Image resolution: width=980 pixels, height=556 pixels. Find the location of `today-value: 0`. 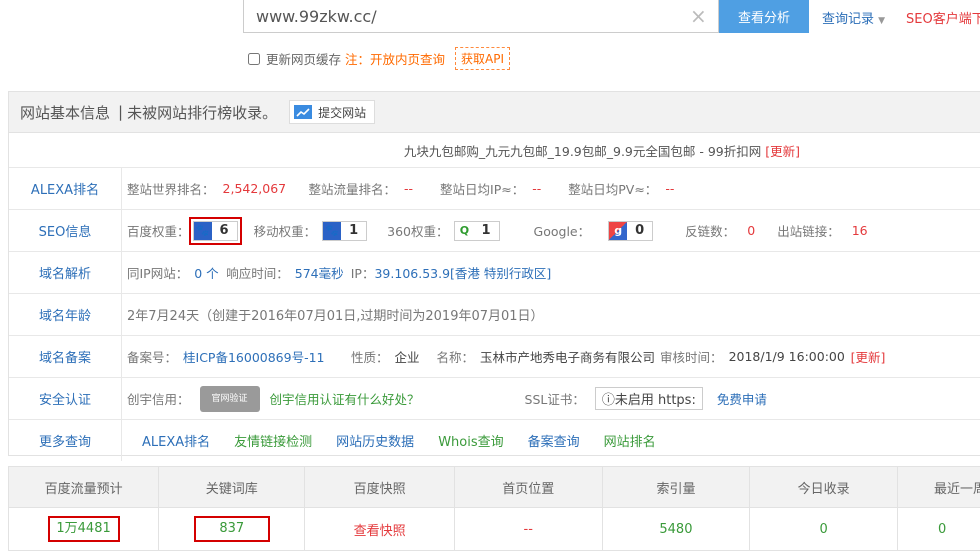

today-value: 0 is located at coordinates (824, 529).